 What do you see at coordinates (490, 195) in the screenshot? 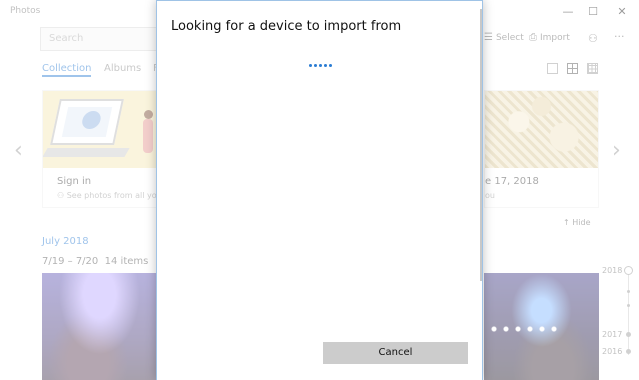
I see `memory-subtitle: ou` at bounding box center [490, 195].